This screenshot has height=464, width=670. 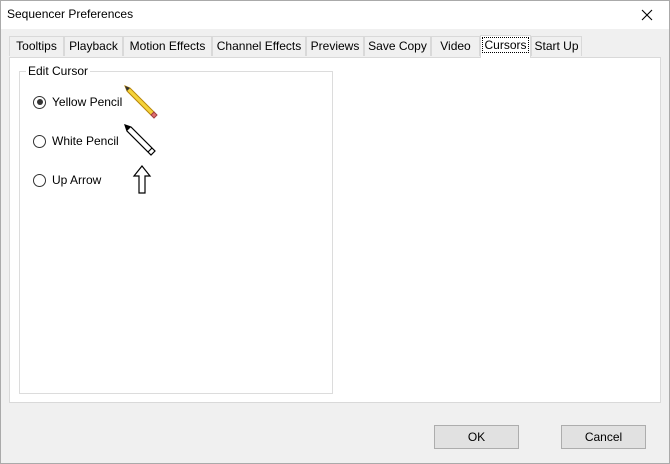 I want to click on tab-channel-effects: Channel Effects, so click(x=259, y=46).